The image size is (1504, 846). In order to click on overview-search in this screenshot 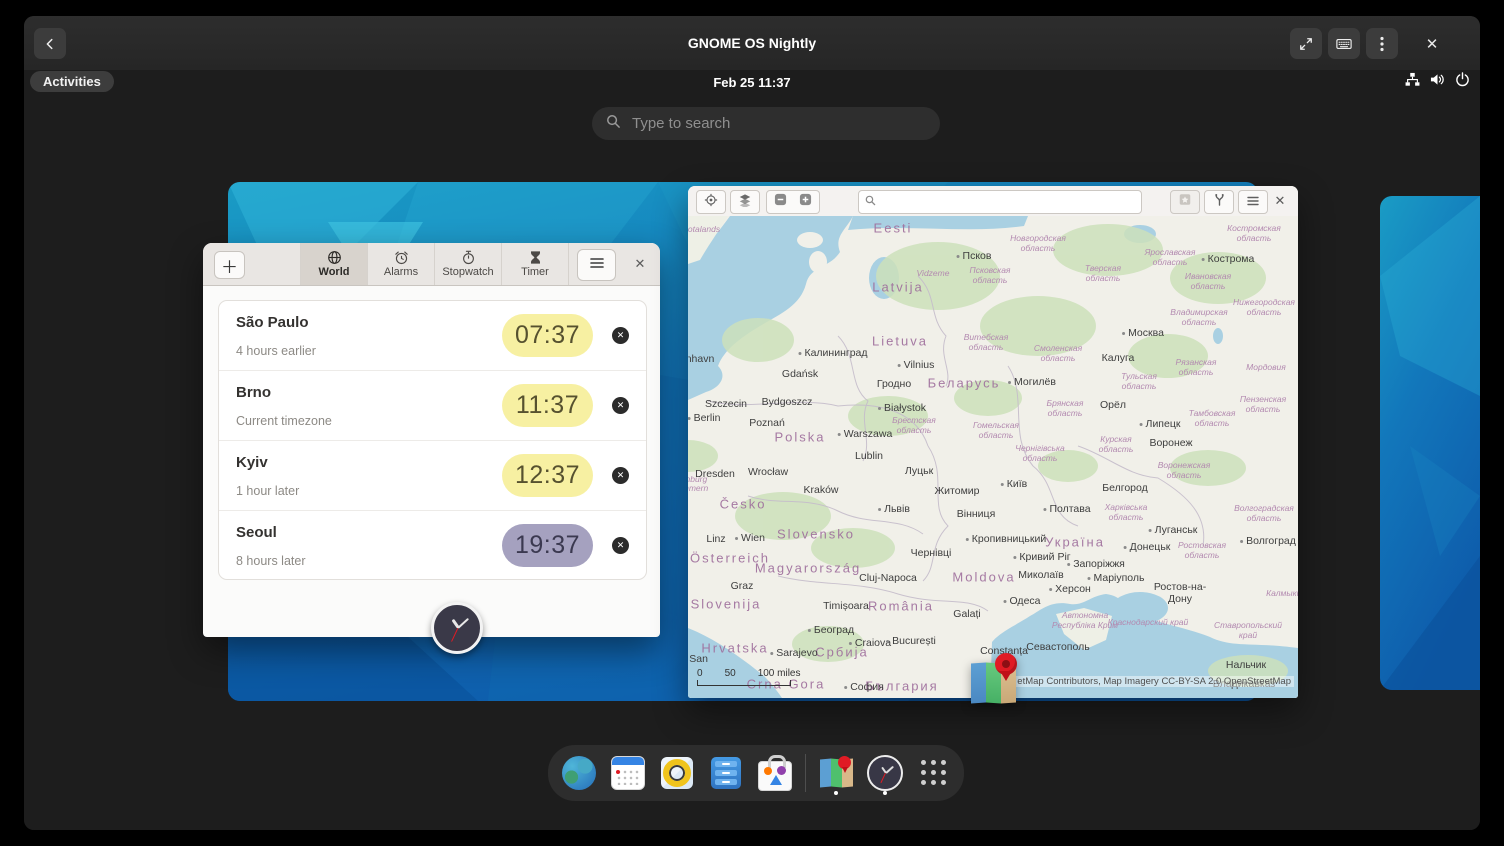, I will do `click(766, 123)`.